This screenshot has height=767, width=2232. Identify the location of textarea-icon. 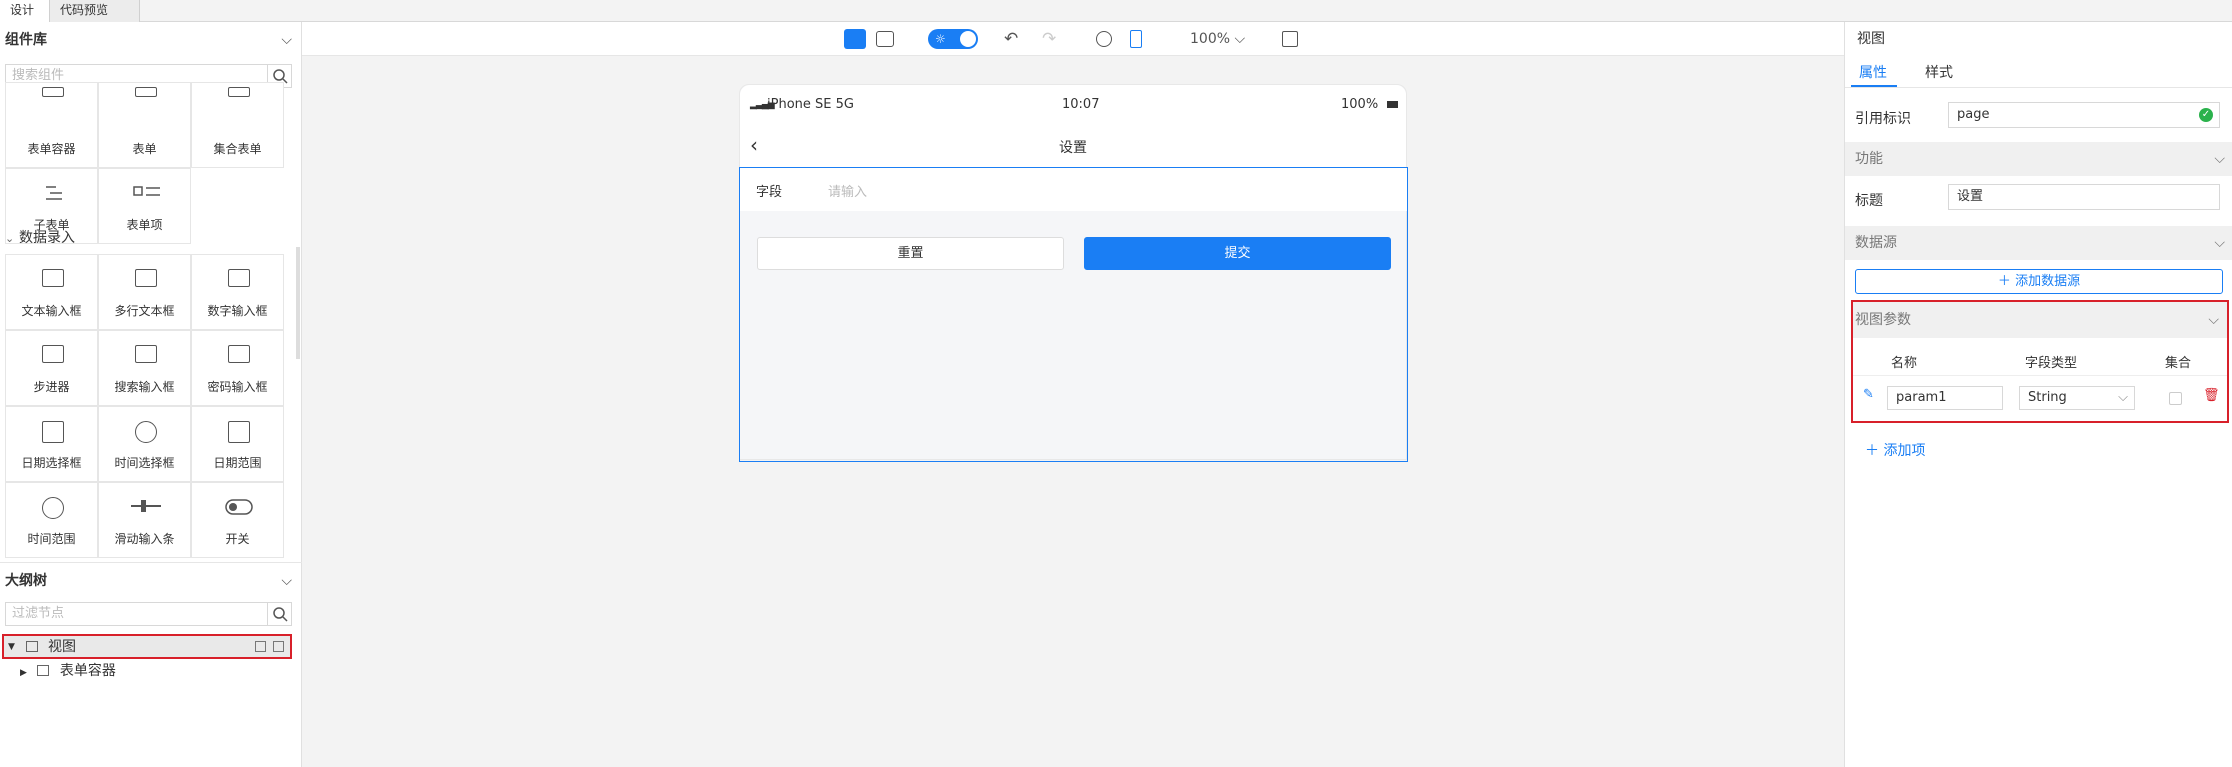
(146, 278).